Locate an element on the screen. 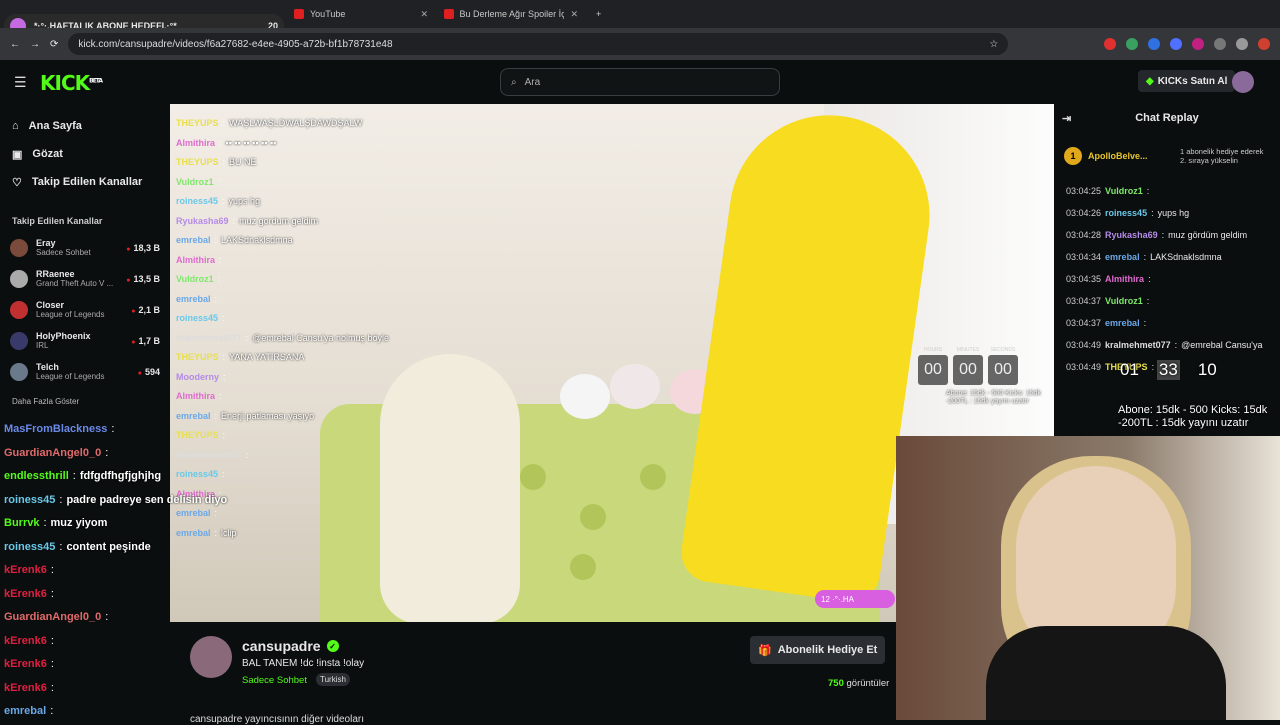 The image size is (1280, 725). goal-pill: 12 ·°·.HA is located at coordinates (855, 599).